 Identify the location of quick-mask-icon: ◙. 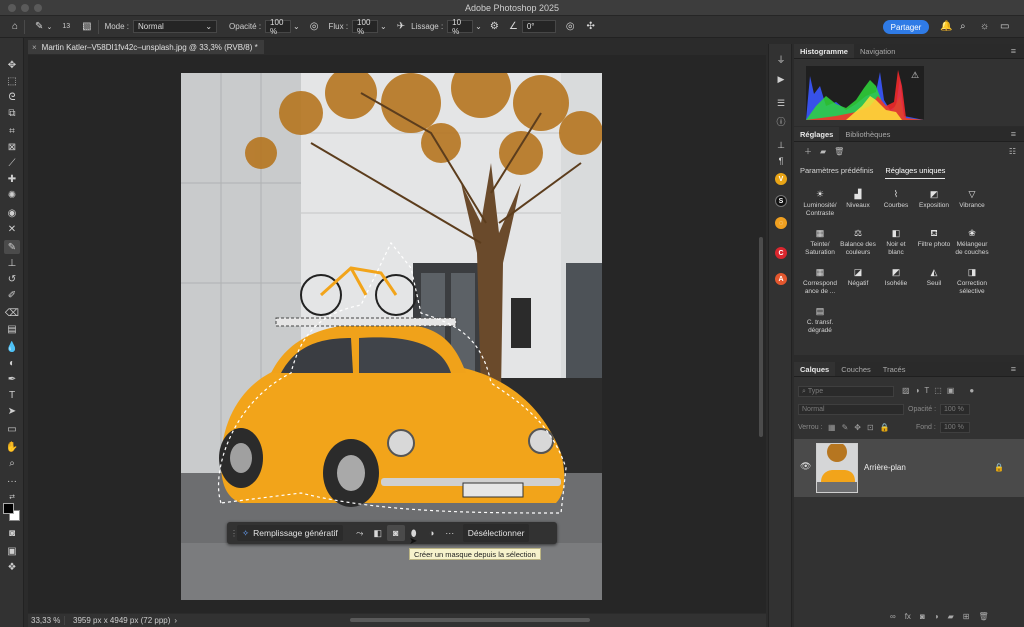
(12, 533).